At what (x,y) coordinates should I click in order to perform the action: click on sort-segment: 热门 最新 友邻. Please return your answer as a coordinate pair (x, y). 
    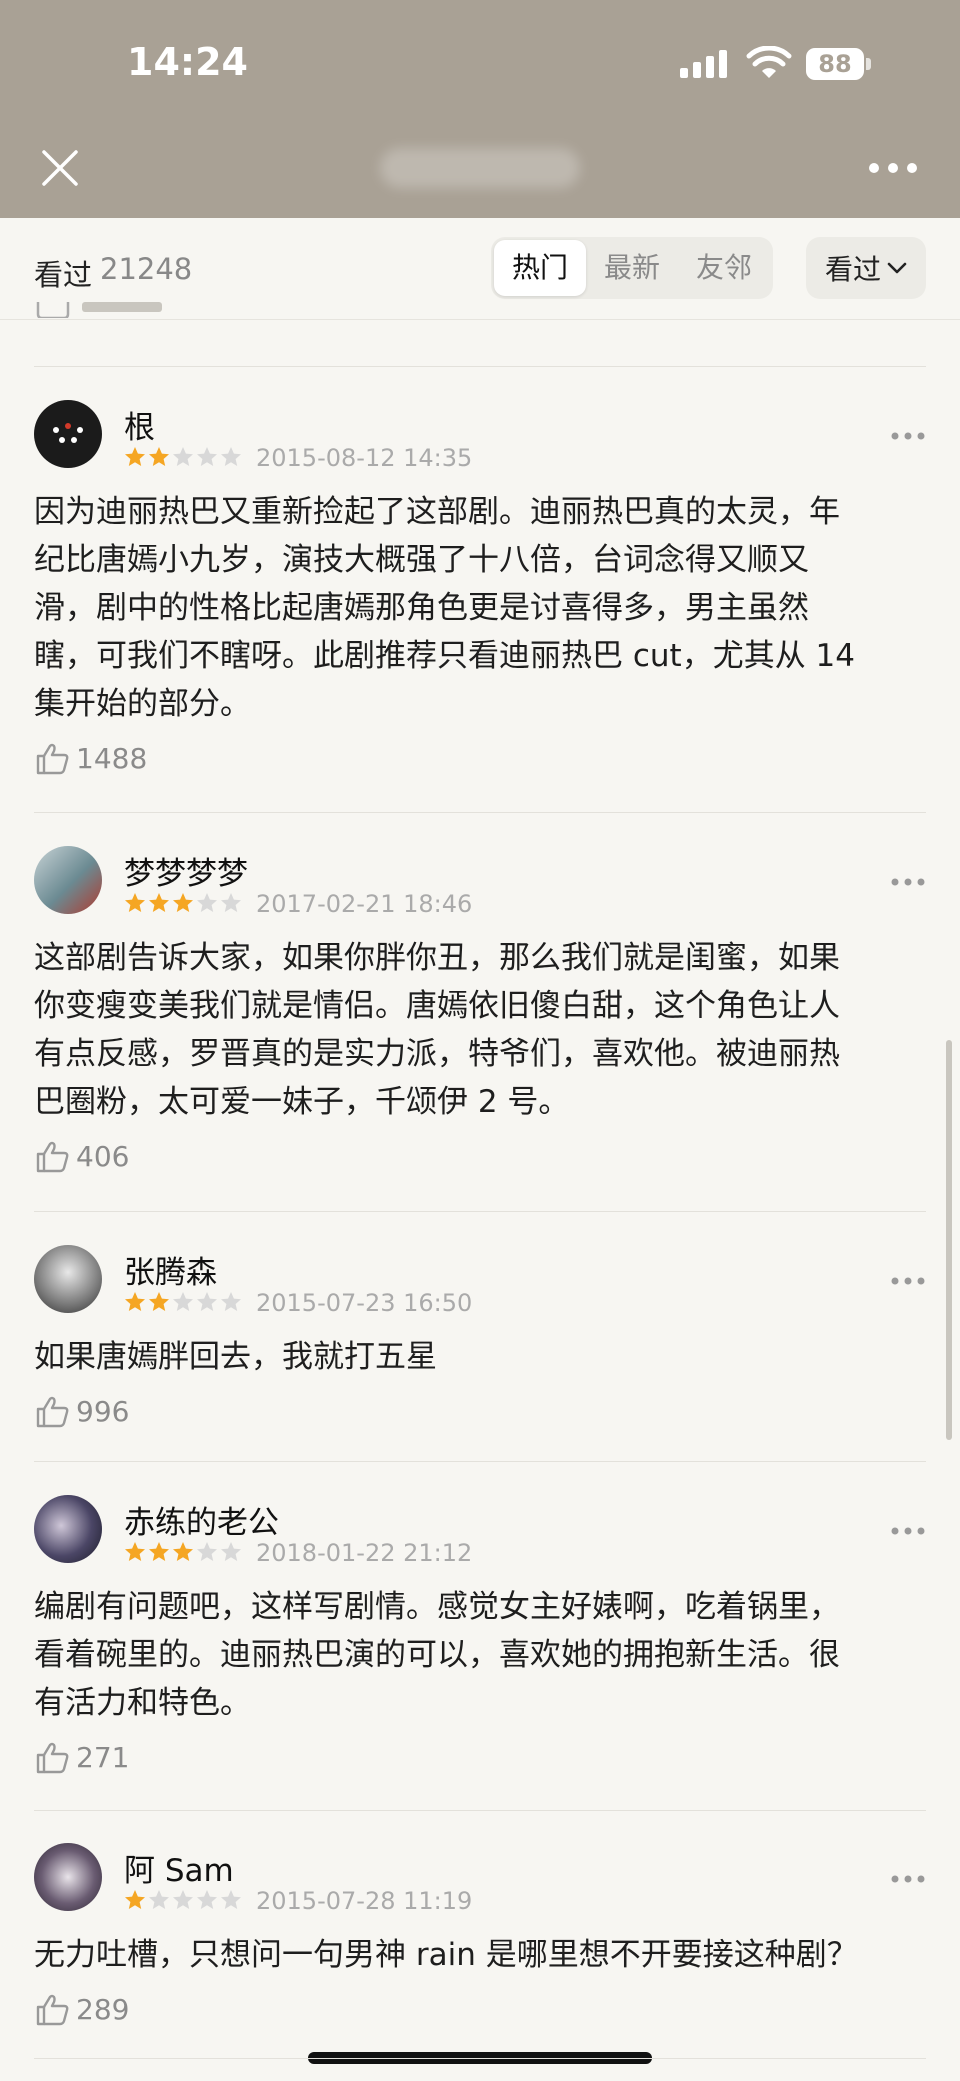
    Looking at the image, I should click on (632, 268).